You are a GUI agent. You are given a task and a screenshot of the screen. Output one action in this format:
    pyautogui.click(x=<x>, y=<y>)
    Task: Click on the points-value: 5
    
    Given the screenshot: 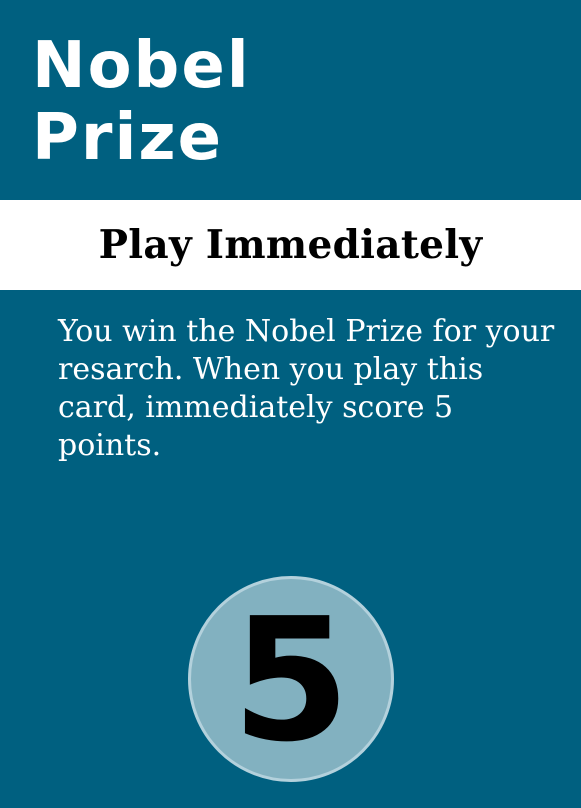 What is the action you would take?
    pyautogui.click(x=291, y=681)
    